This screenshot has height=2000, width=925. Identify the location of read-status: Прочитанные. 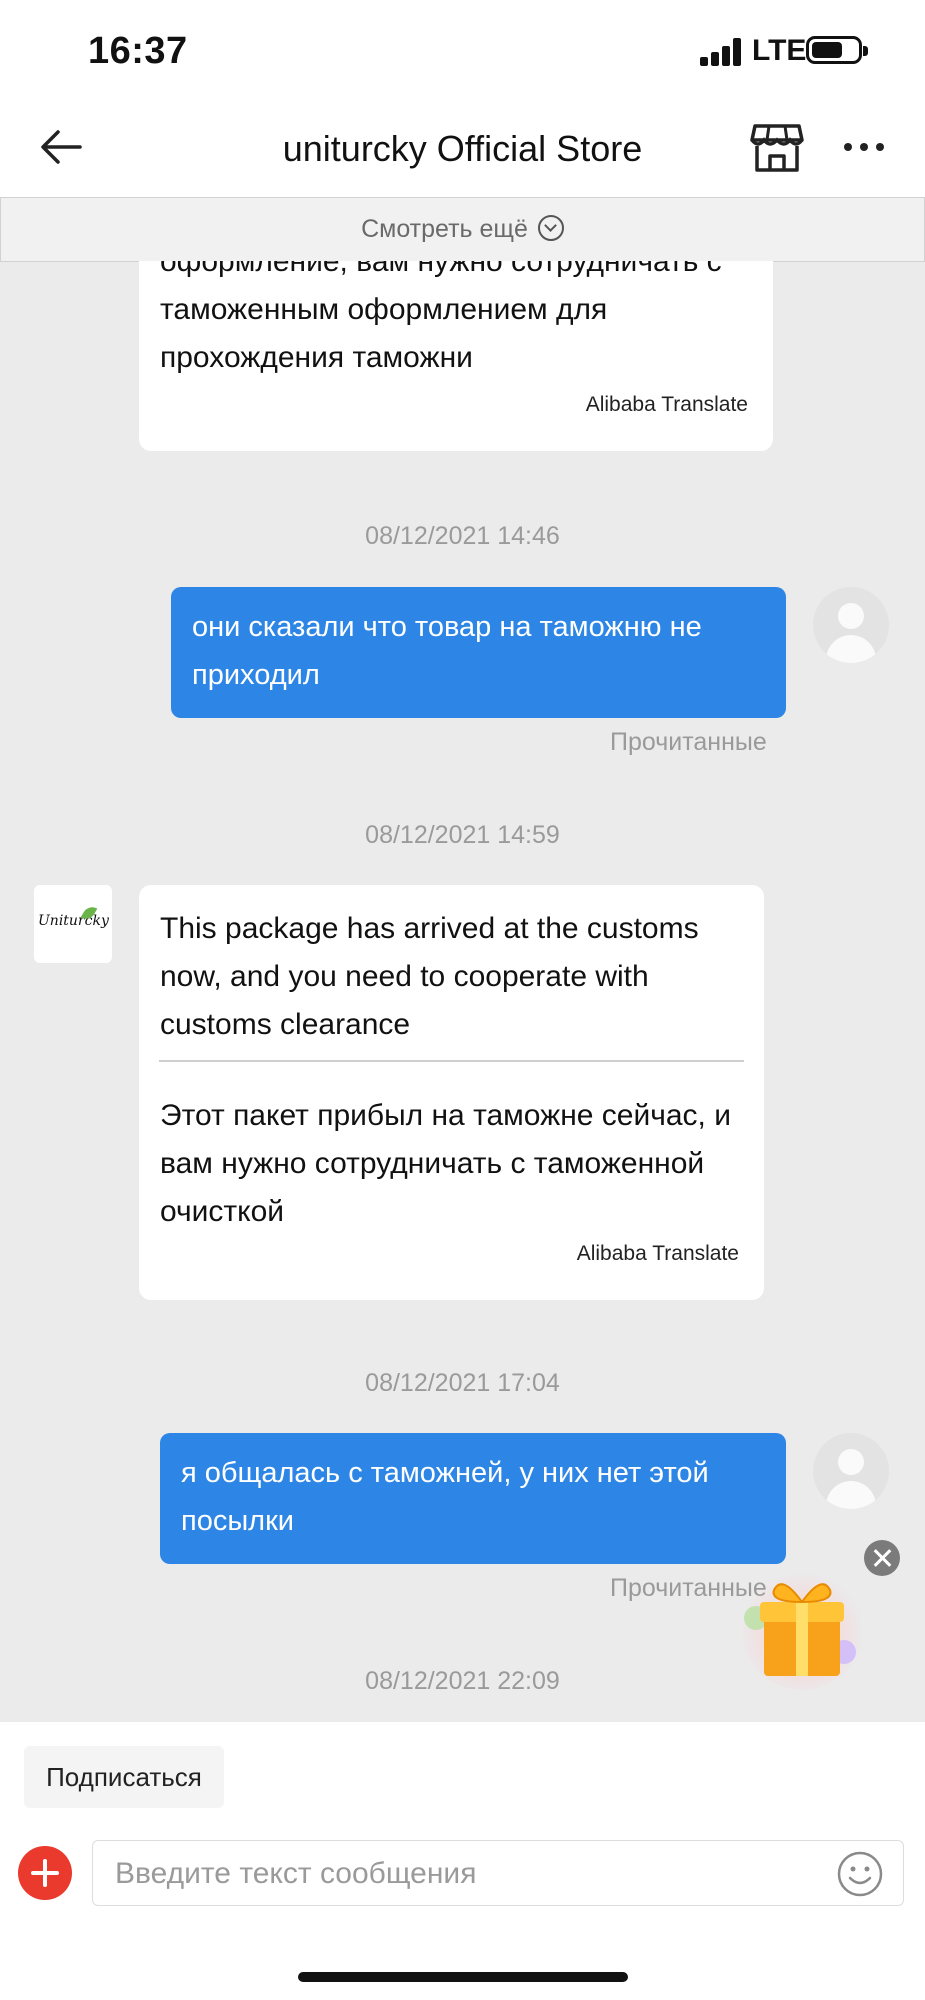
(688, 742).